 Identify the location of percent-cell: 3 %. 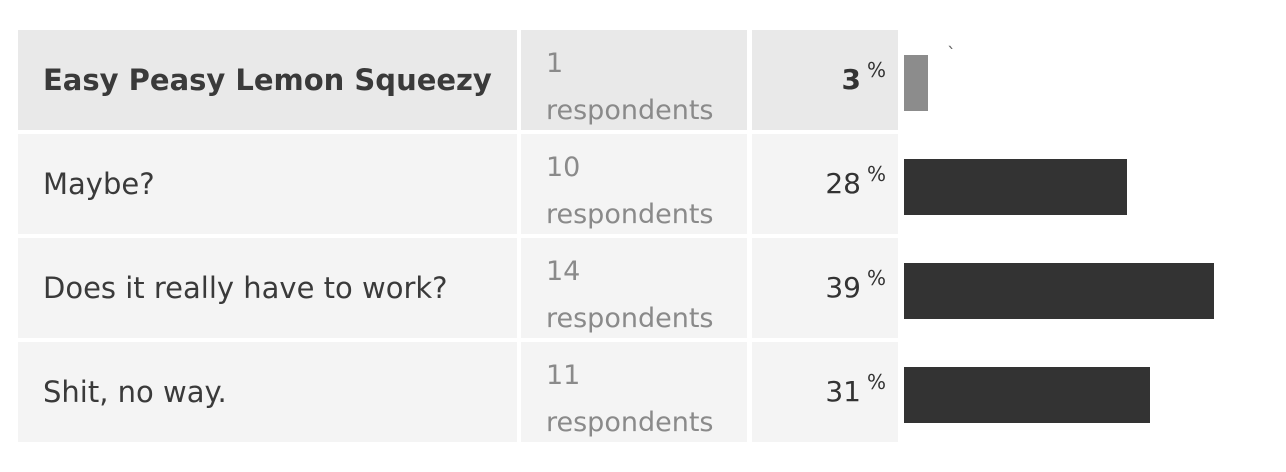
(825, 80).